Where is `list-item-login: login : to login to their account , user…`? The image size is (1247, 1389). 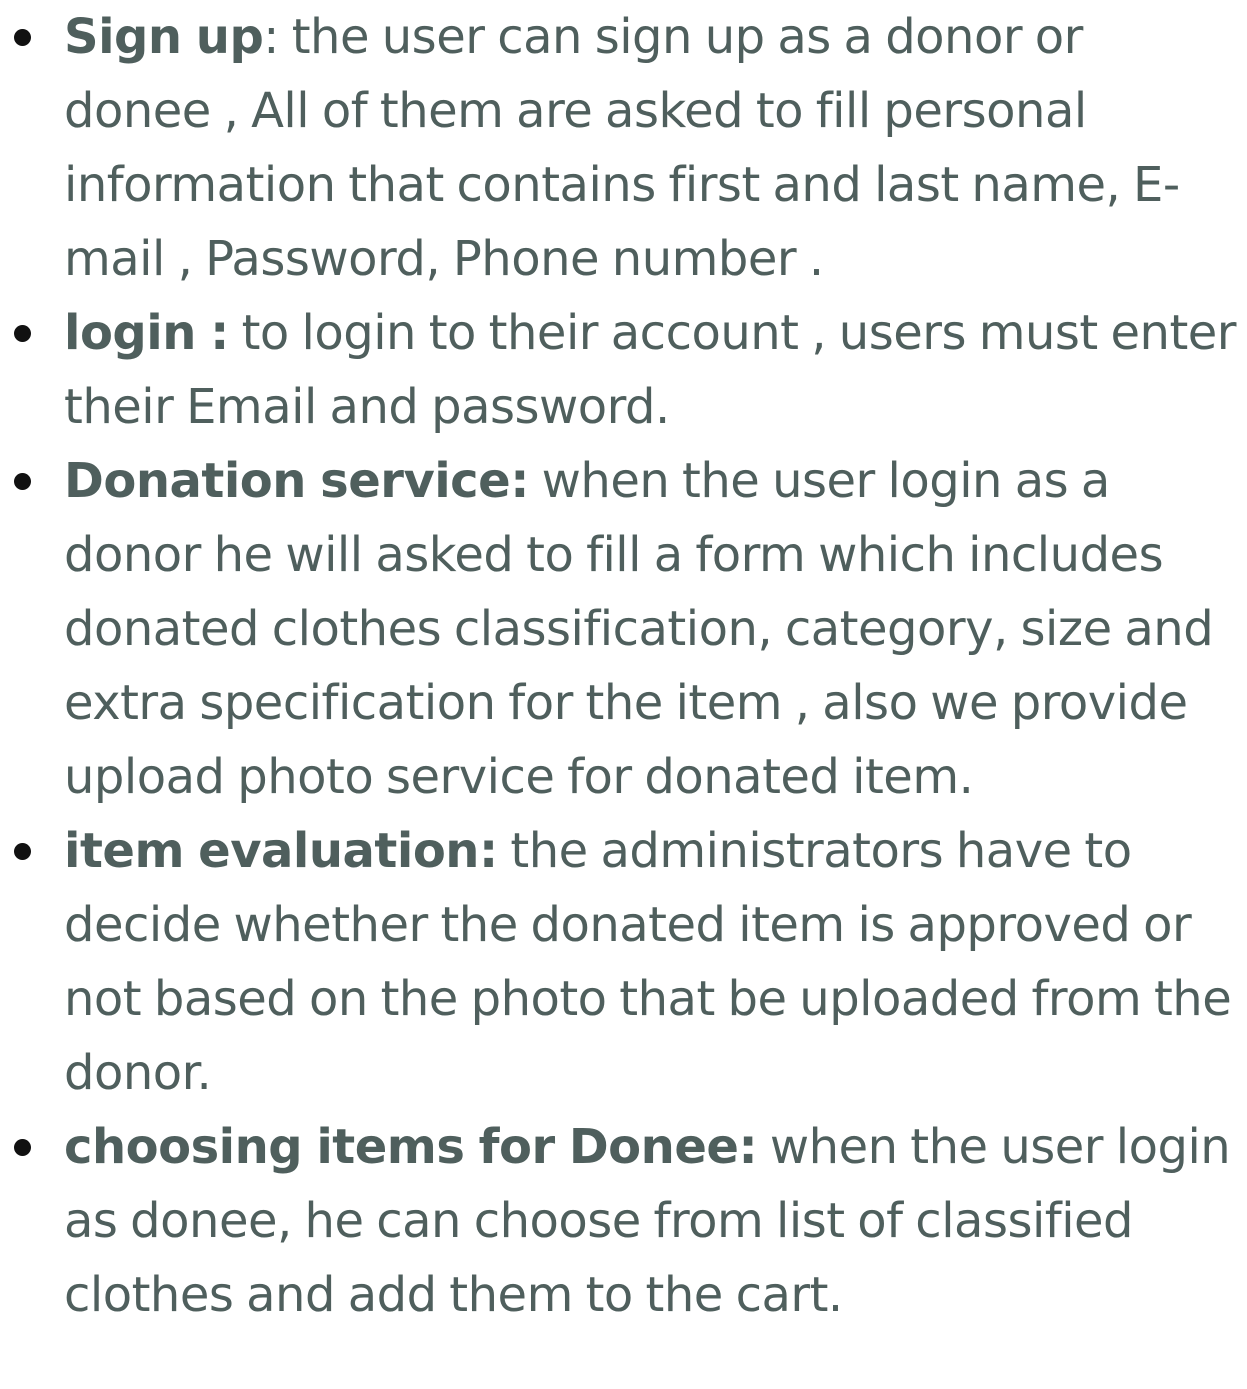
list-item-login: login : to login to their account , user… is located at coordinates (623, 370).